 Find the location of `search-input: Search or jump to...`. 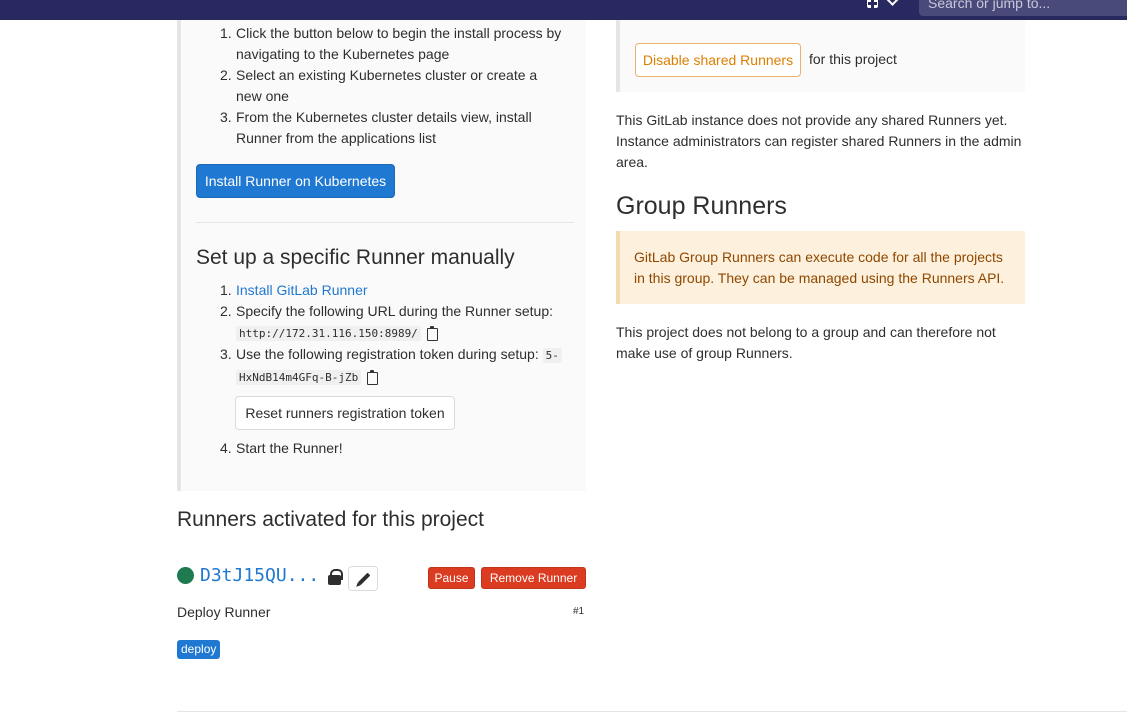

search-input: Search or jump to... is located at coordinates (1023, 8).